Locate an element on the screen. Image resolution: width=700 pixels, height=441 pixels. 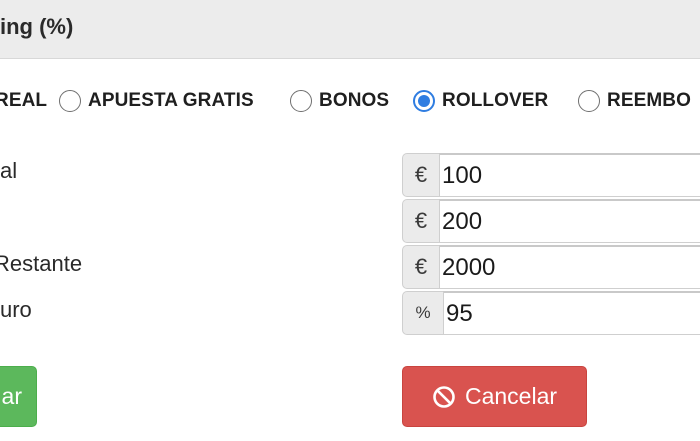
amount-input-group-2: € 200 is located at coordinates (551, 221).